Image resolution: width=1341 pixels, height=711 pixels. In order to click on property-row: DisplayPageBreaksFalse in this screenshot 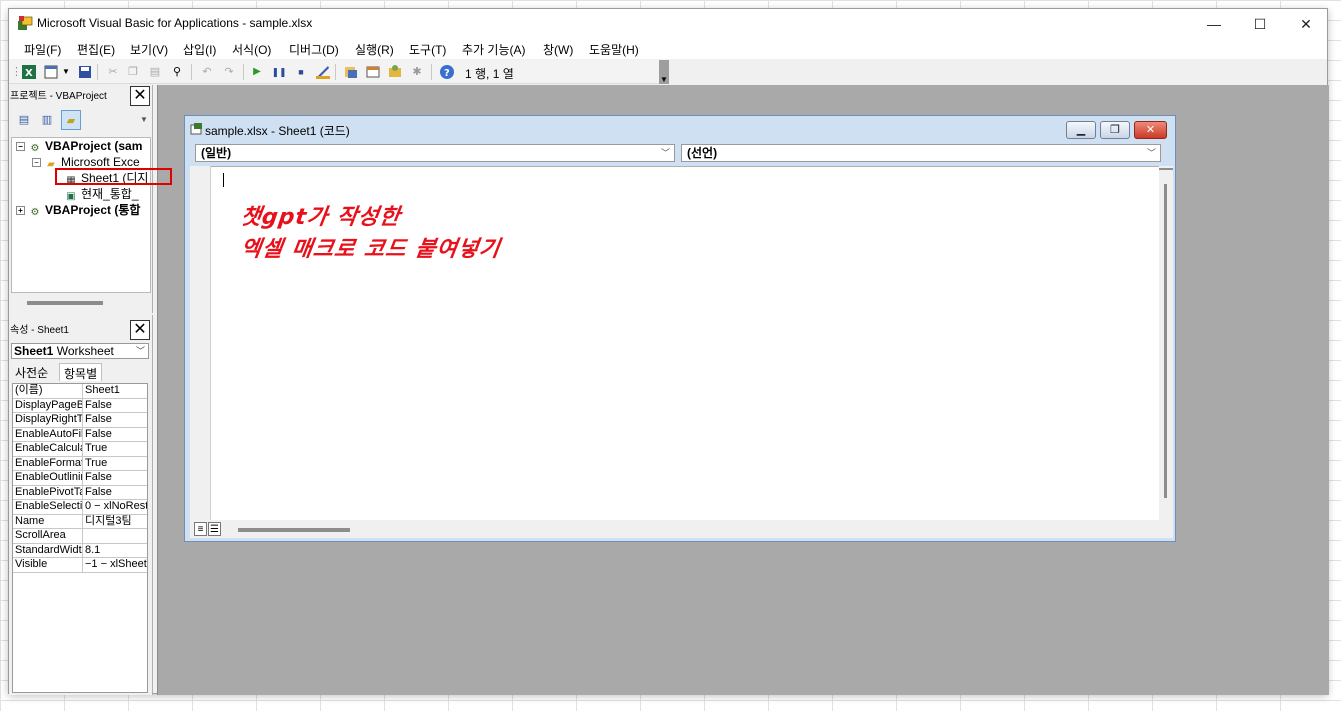, I will do `click(80, 405)`.